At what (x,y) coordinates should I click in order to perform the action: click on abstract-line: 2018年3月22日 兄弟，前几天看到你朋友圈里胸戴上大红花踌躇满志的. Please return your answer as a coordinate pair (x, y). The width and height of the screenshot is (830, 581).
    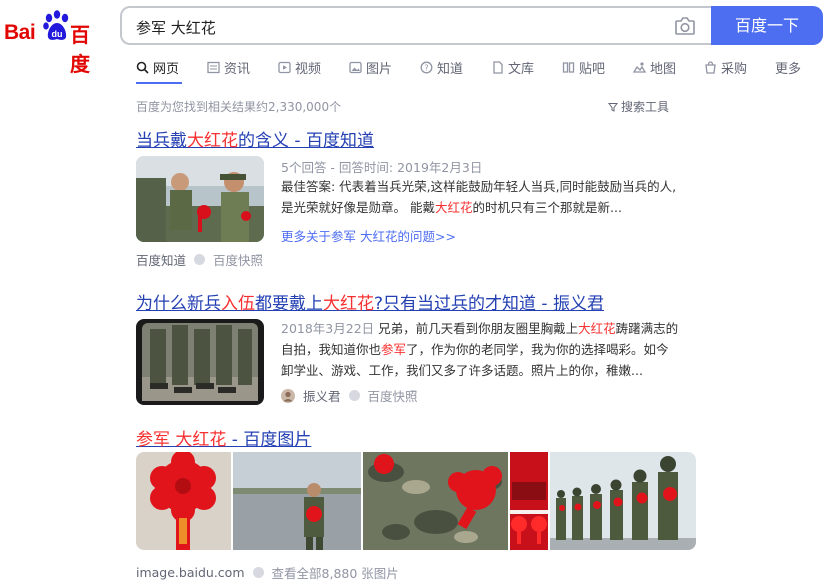
    Looking at the image, I should click on (491, 328).